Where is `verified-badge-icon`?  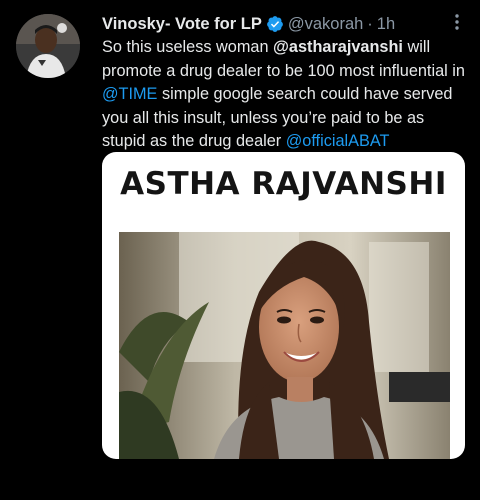
verified-badge-icon is located at coordinates (274, 24).